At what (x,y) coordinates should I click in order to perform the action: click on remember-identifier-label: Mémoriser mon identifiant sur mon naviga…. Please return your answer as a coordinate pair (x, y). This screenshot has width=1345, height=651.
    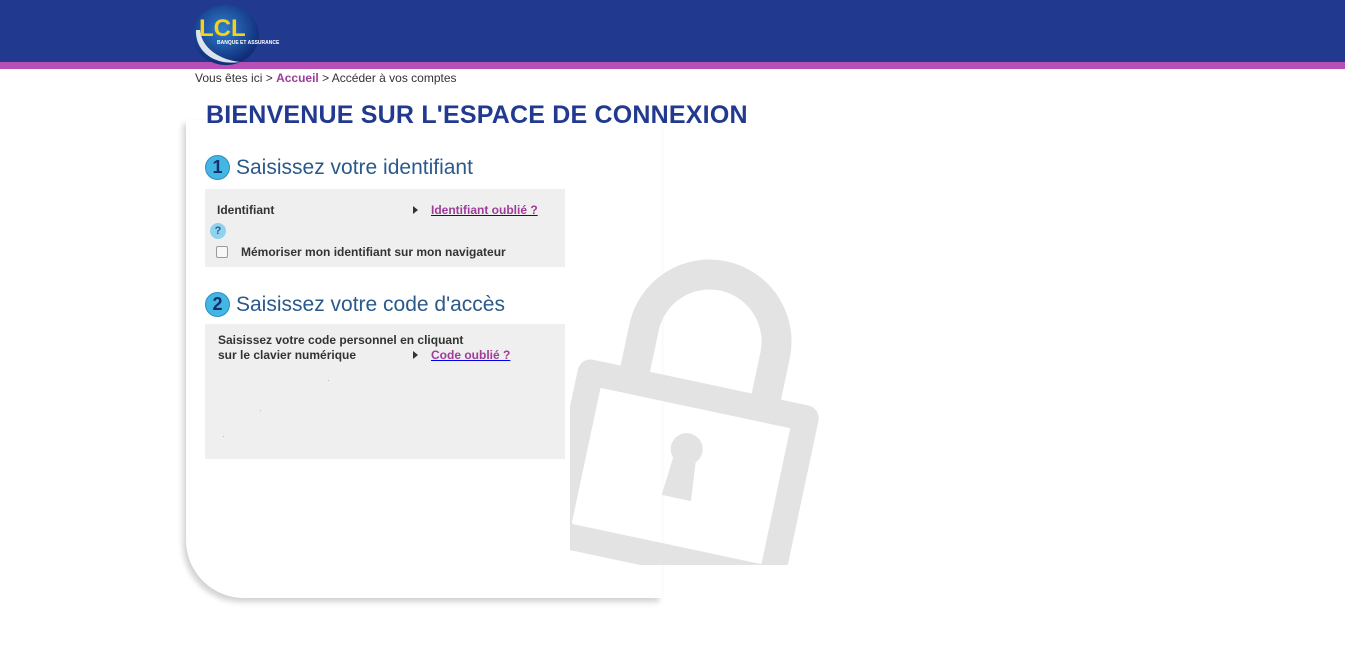
    Looking at the image, I should click on (373, 252).